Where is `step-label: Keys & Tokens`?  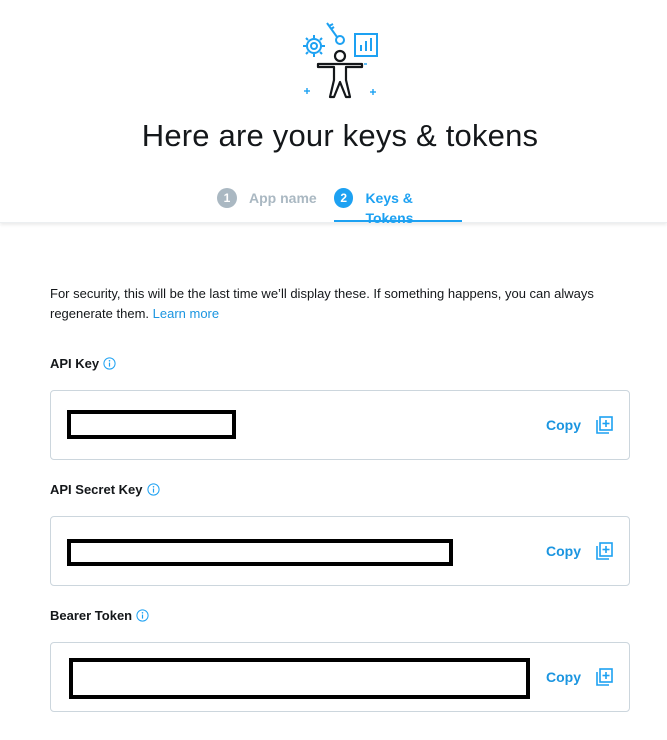
step-label: Keys & Tokens is located at coordinates (389, 208).